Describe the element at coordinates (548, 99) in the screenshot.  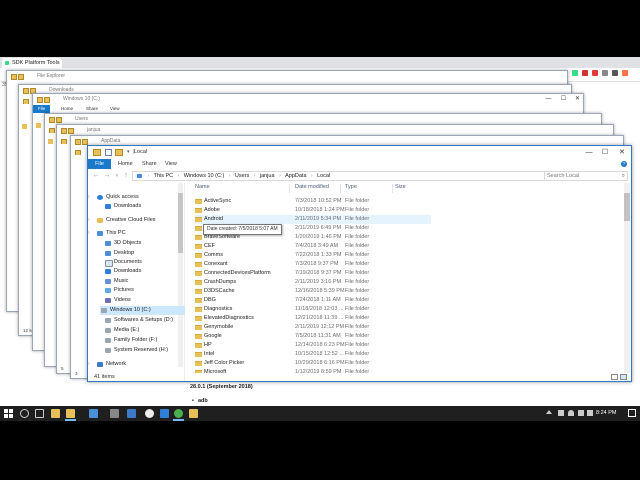
I see `minimize-icon: —` at that location.